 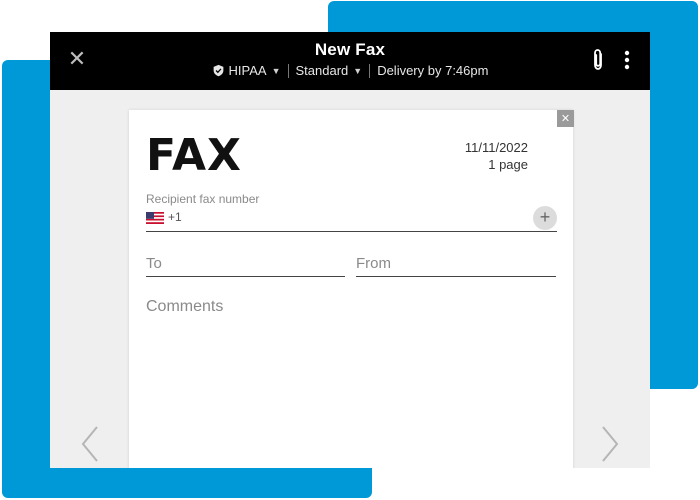 I want to click on add-recipient-button: +, so click(x=545, y=218).